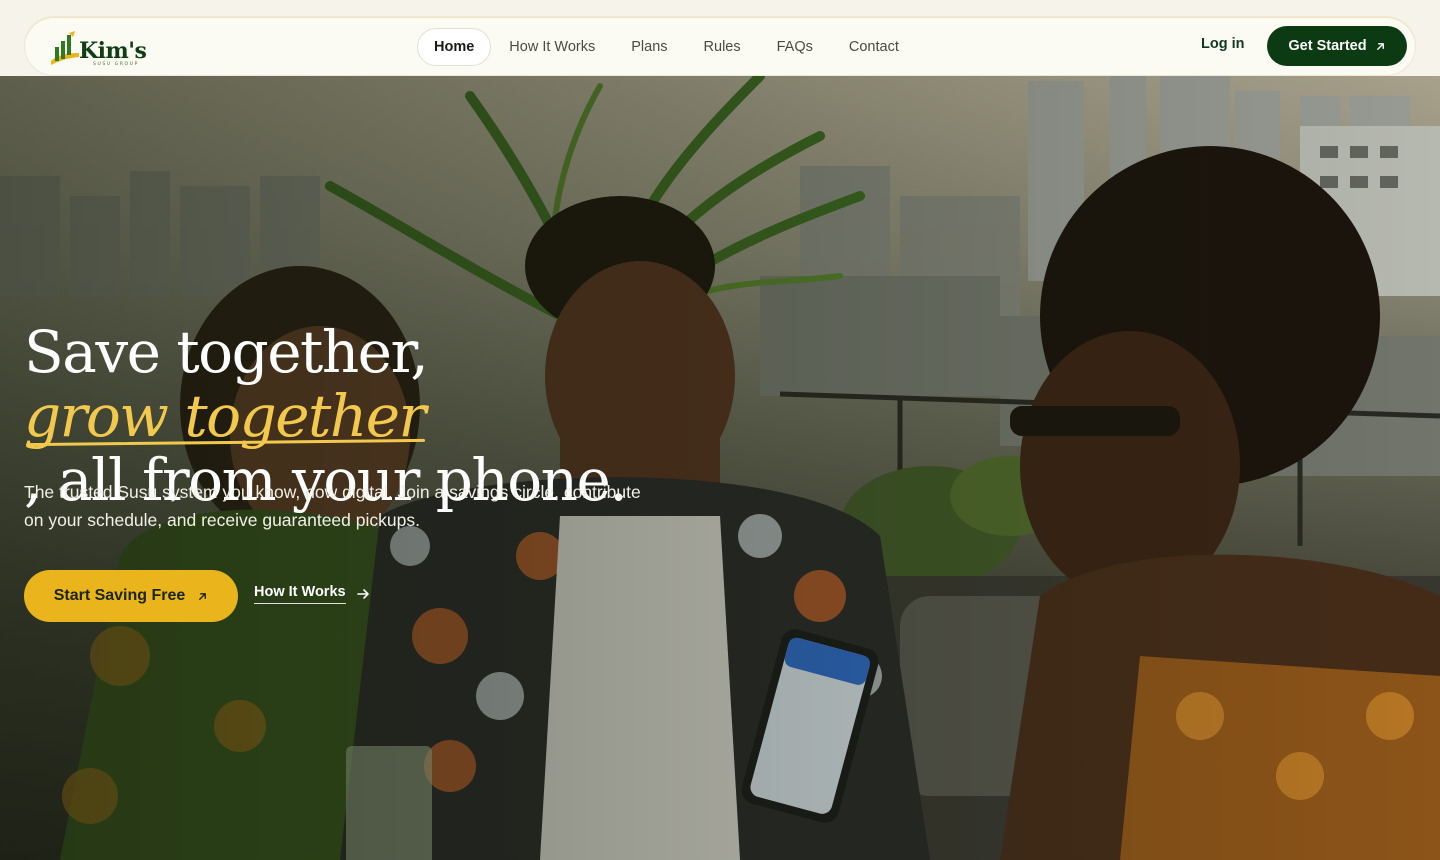  What do you see at coordinates (1327, 46) in the screenshot?
I see `get-started-label: Get Started` at bounding box center [1327, 46].